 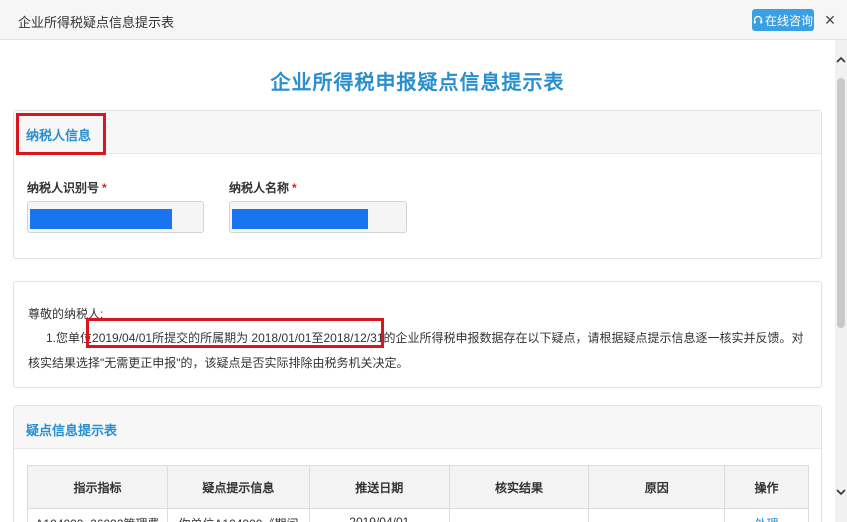 I want to click on cell-verify-result, so click(x=519, y=515).